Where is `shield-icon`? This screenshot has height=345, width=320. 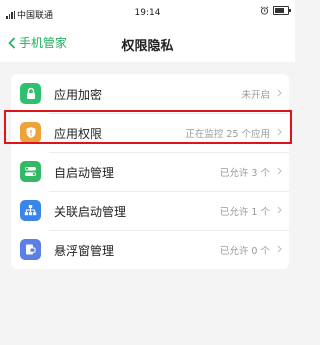
shield-icon is located at coordinates (30, 132).